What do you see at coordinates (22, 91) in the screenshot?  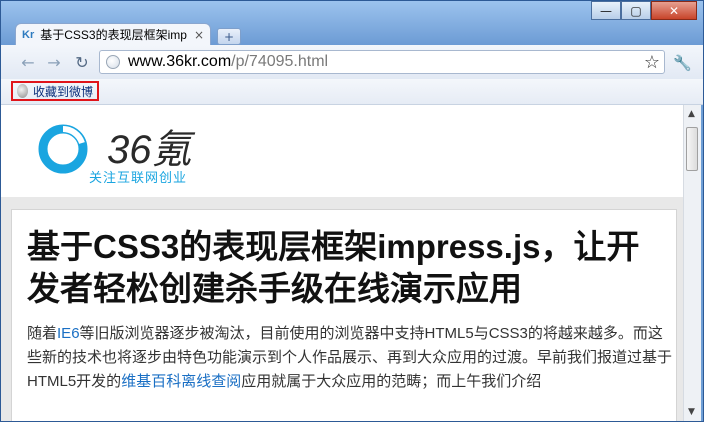 I see `bookmark-globe-icon` at bounding box center [22, 91].